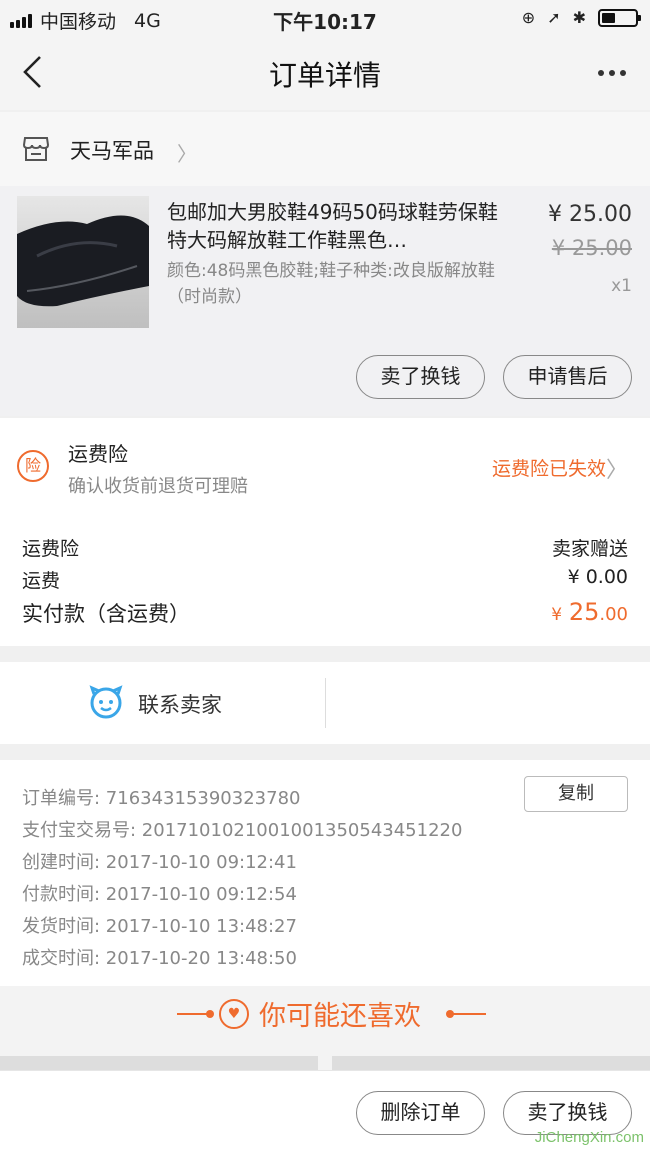  What do you see at coordinates (325, 613) in the screenshot?
I see `cost-row-paid: 实付款（含运费） ¥ 25.00` at bounding box center [325, 613].